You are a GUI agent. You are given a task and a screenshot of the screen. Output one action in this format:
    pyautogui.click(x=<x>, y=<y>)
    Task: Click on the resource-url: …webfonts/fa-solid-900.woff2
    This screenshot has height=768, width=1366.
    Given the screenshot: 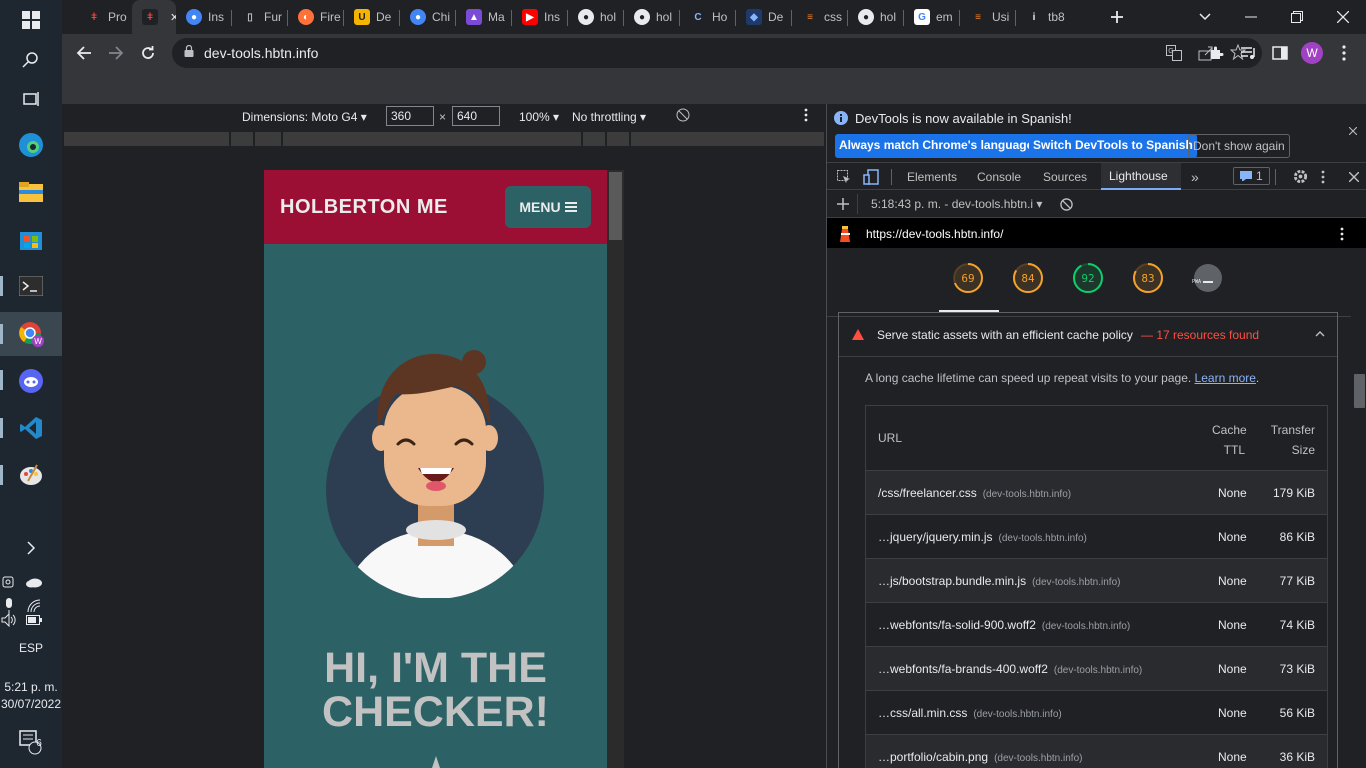 What is the action you would take?
    pyautogui.click(x=957, y=625)
    